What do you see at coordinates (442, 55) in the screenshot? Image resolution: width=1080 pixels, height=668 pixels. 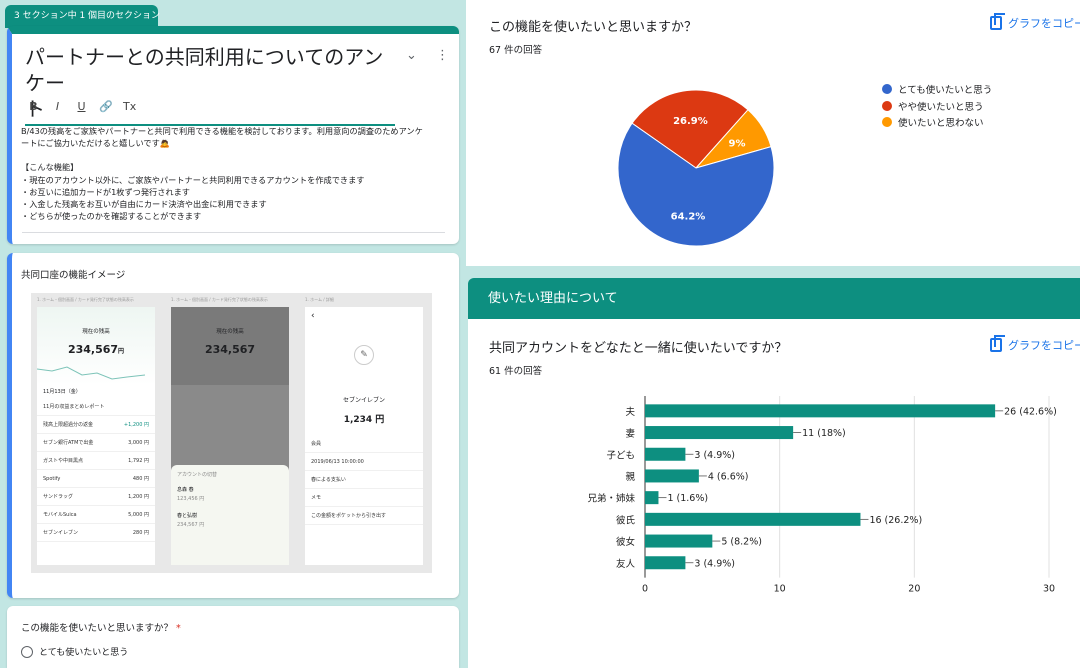 I see `more-vert-icon: ⋮` at bounding box center [442, 55].